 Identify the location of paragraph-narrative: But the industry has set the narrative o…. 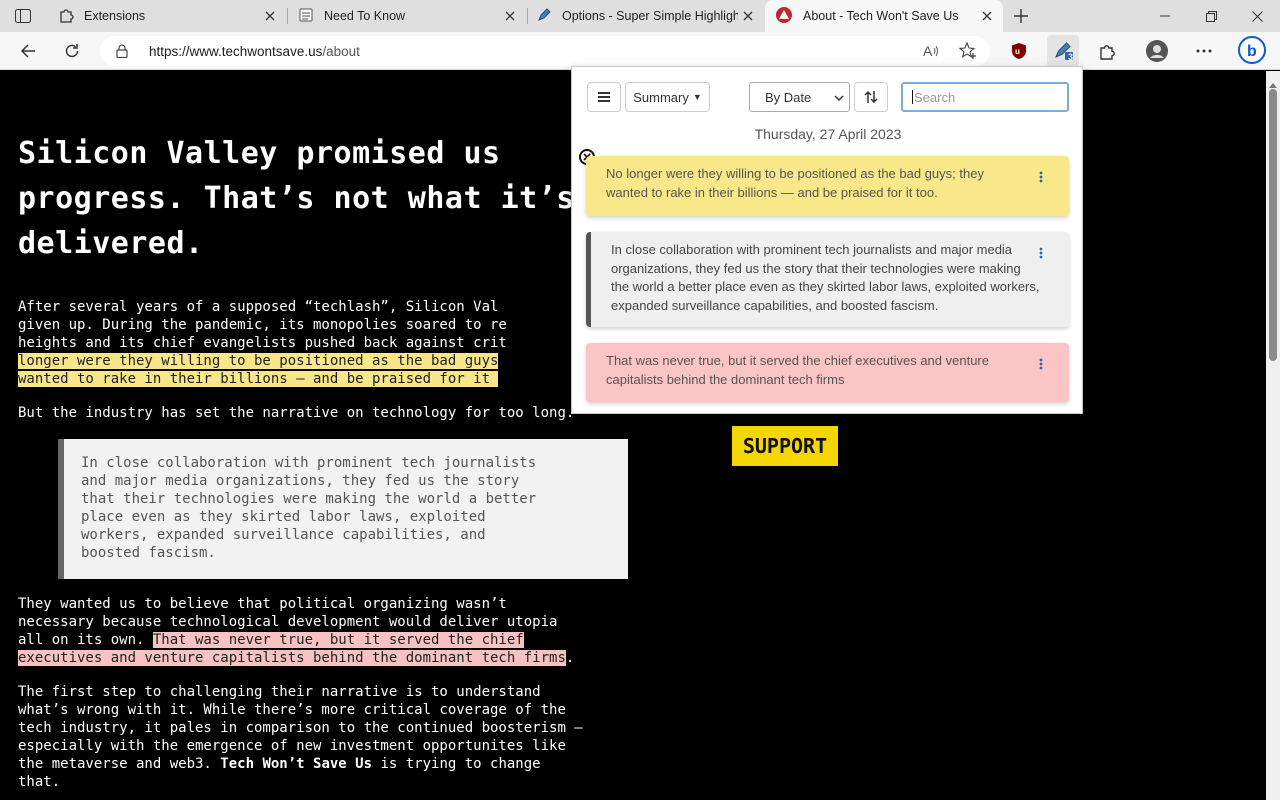
(296, 413).